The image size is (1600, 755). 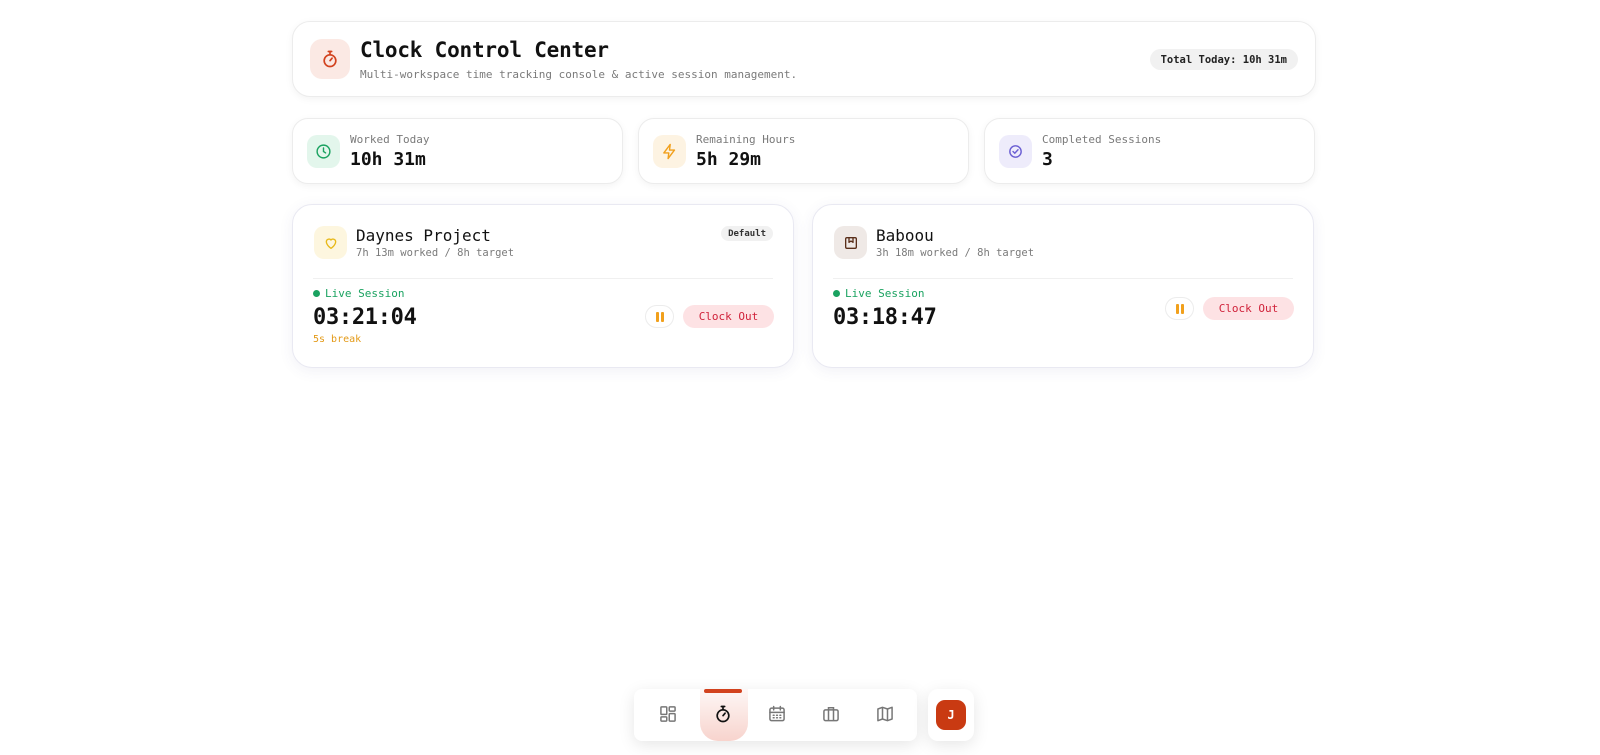 What do you see at coordinates (747, 233) in the screenshot?
I see `default-badge: Default` at bounding box center [747, 233].